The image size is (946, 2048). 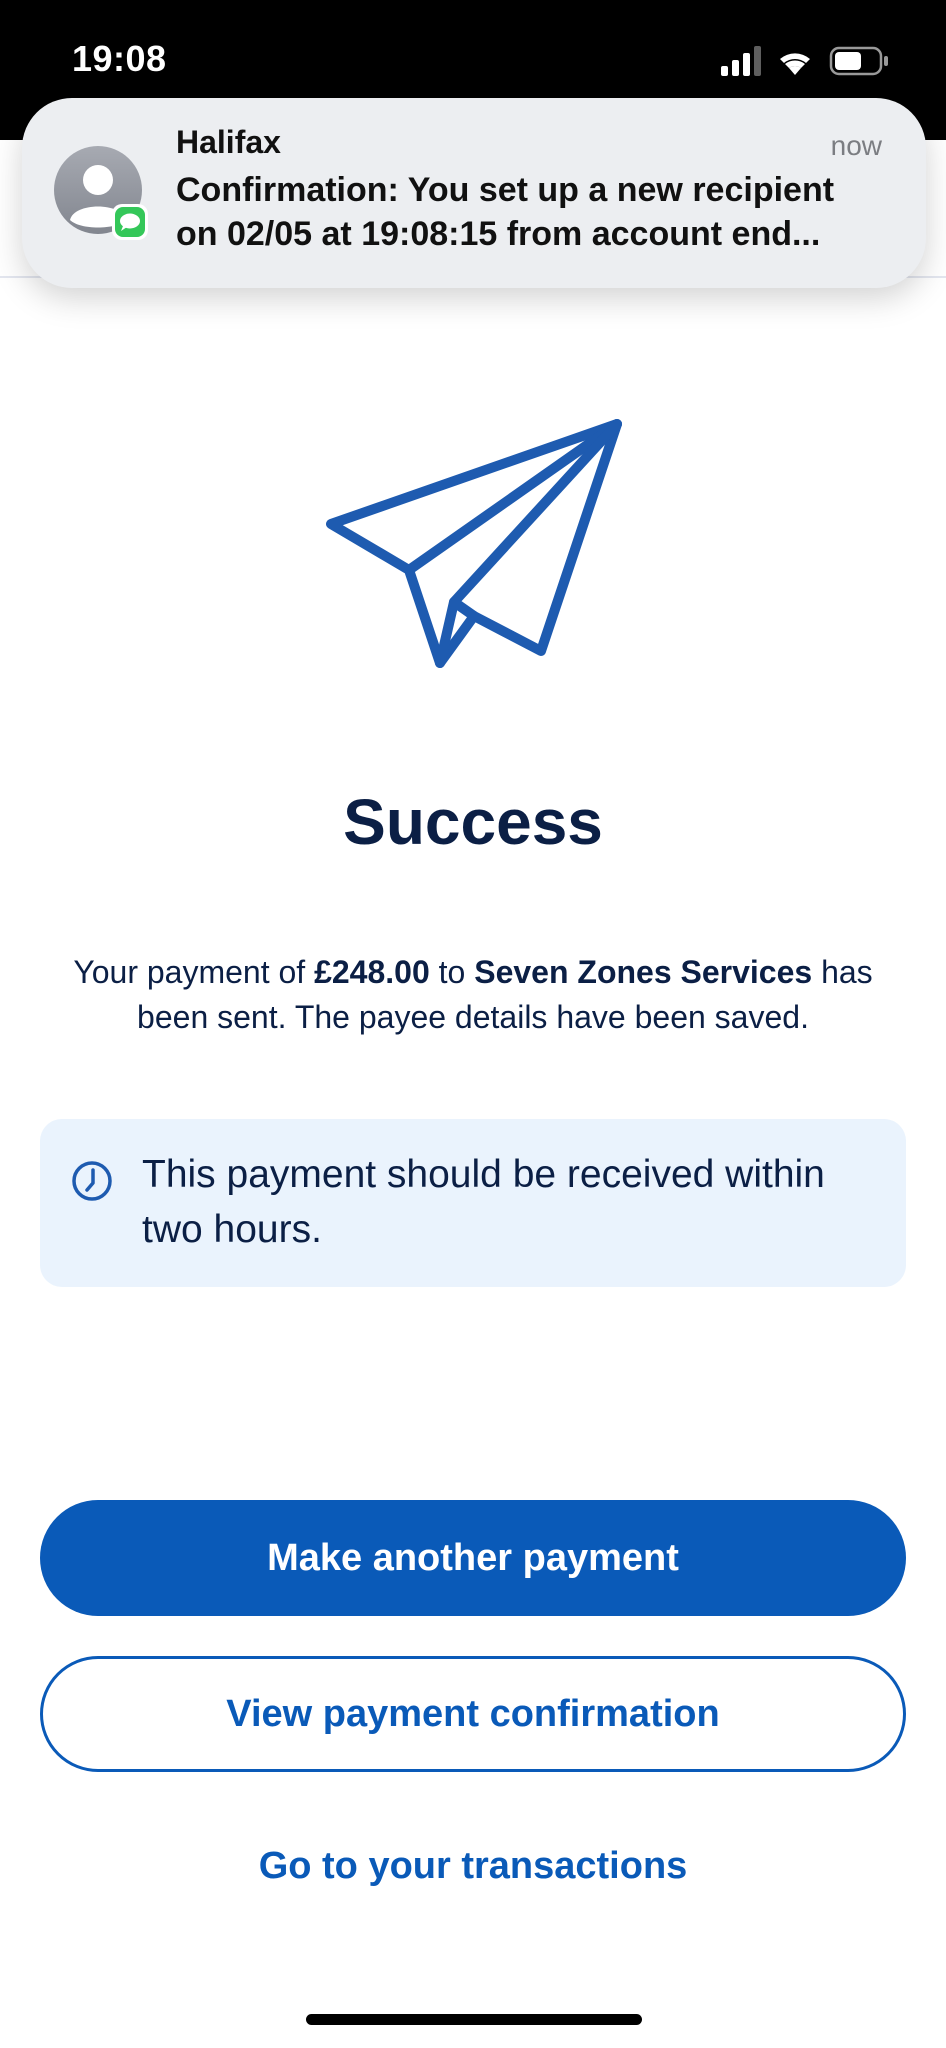 What do you see at coordinates (92, 1181) in the screenshot?
I see `clock-icon` at bounding box center [92, 1181].